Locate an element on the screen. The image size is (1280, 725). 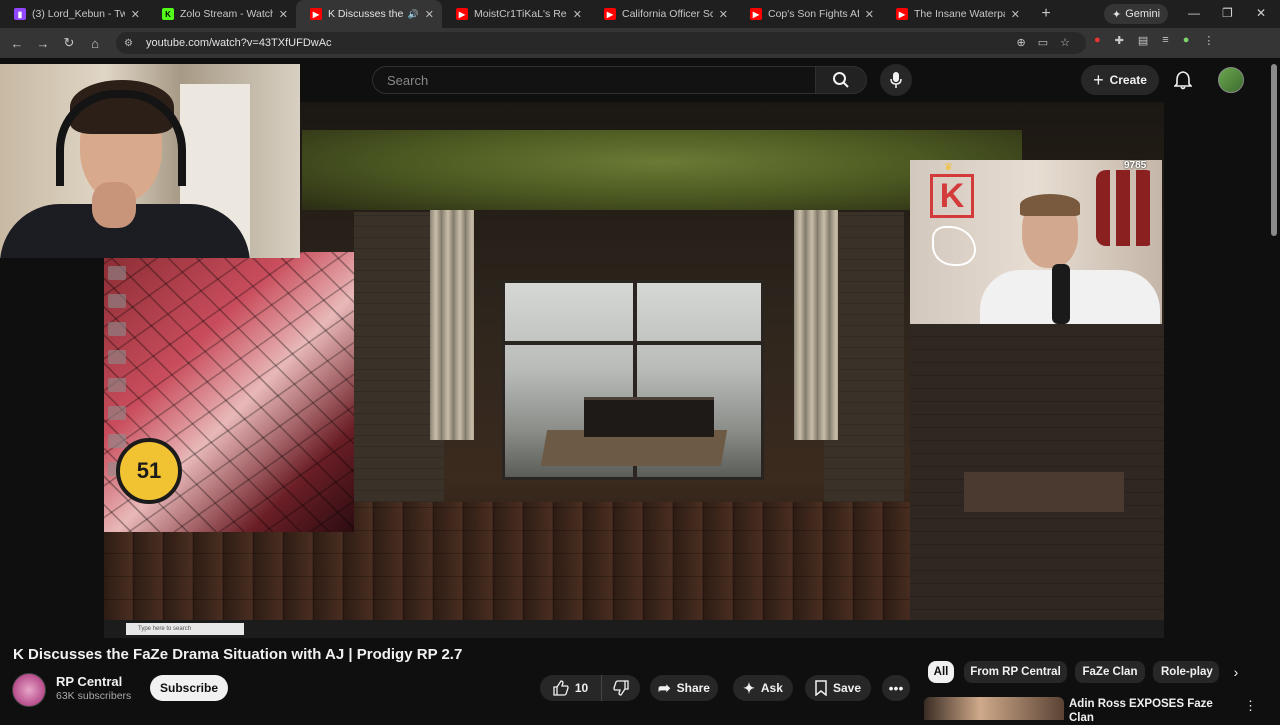
browser-tab-active-video: ▶ K Discusses the FaZ 🔊 ✕ is located at coordinates (369, 14).